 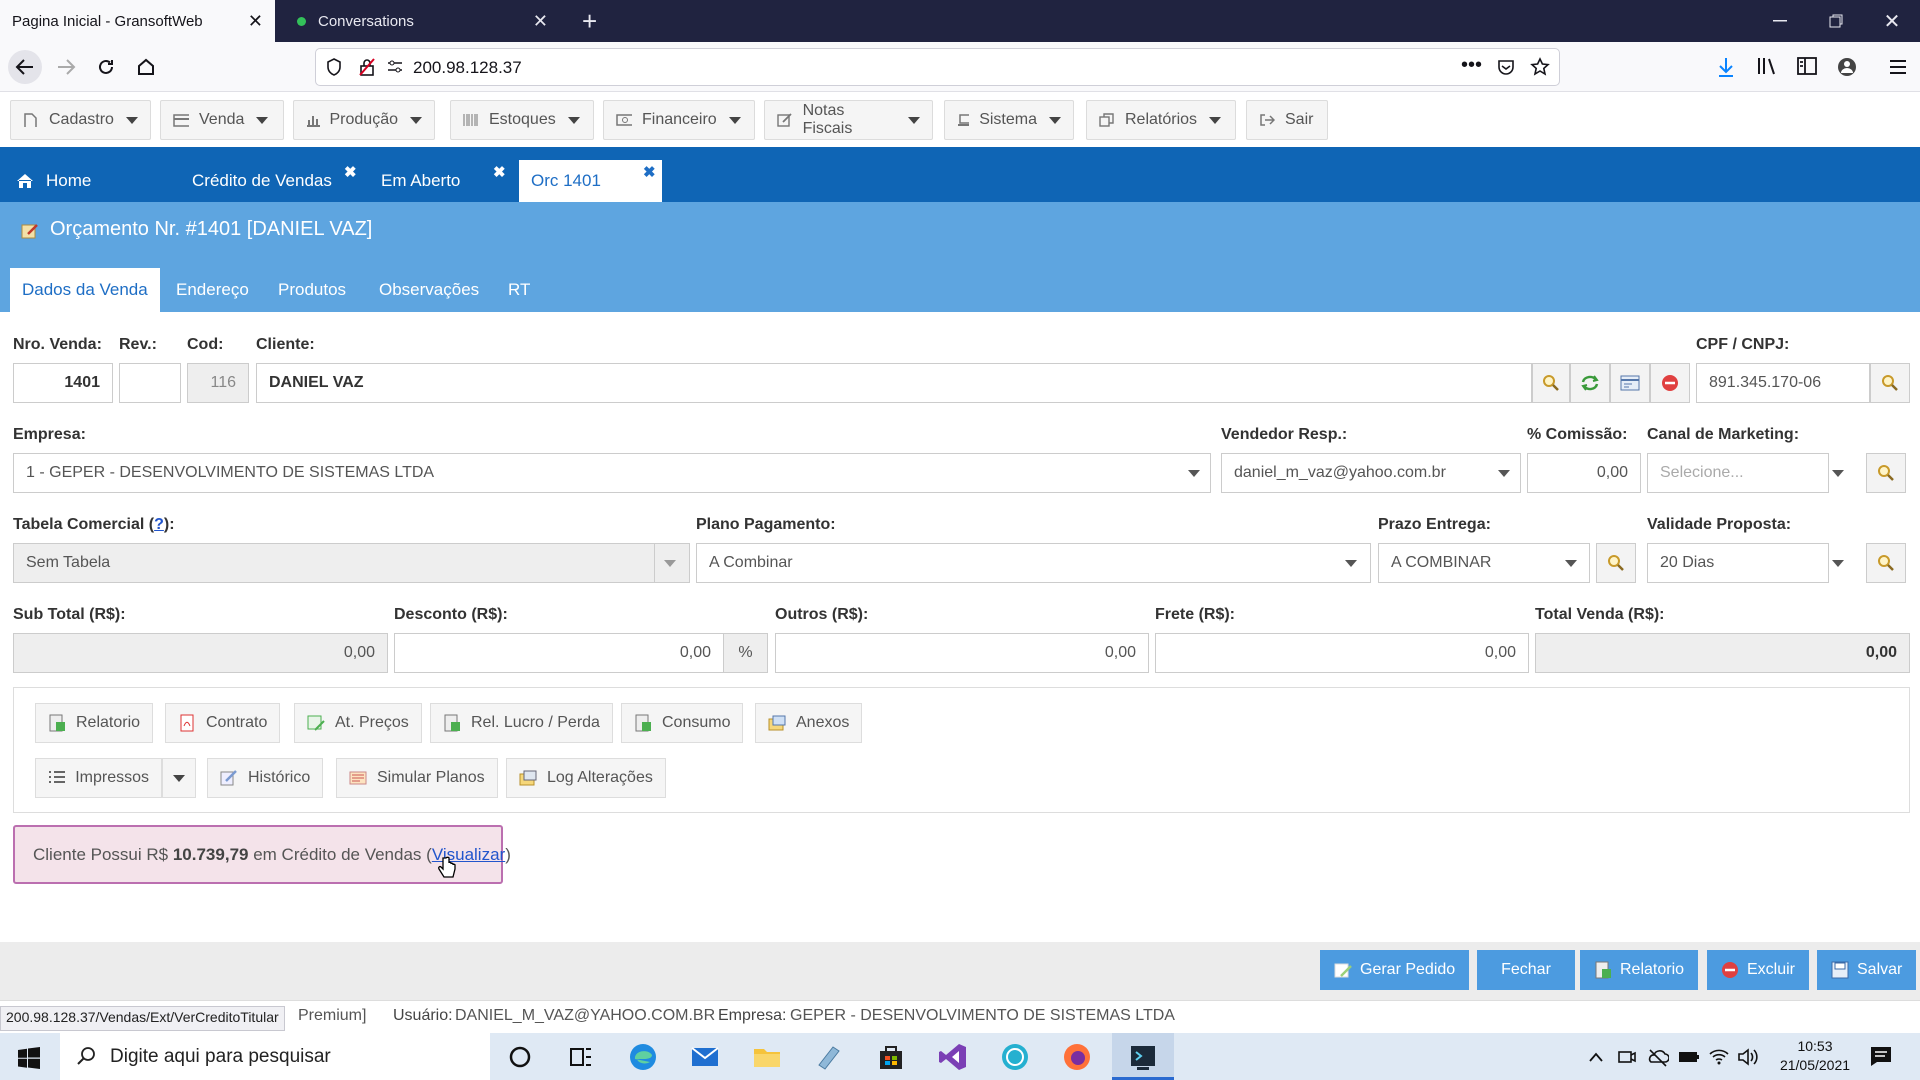 What do you see at coordinates (422, 21) in the screenshot?
I see `browser-tab-conversations: Conversations ✕` at bounding box center [422, 21].